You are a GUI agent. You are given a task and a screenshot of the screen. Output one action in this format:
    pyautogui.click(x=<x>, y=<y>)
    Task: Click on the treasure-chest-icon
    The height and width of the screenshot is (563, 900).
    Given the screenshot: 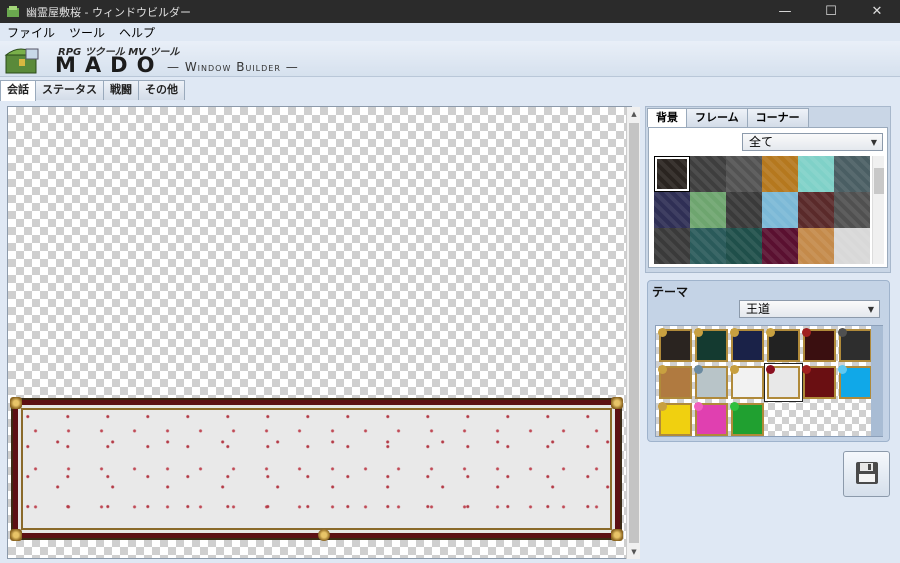 What is the action you would take?
    pyautogui.click(x=22, y=60)
    